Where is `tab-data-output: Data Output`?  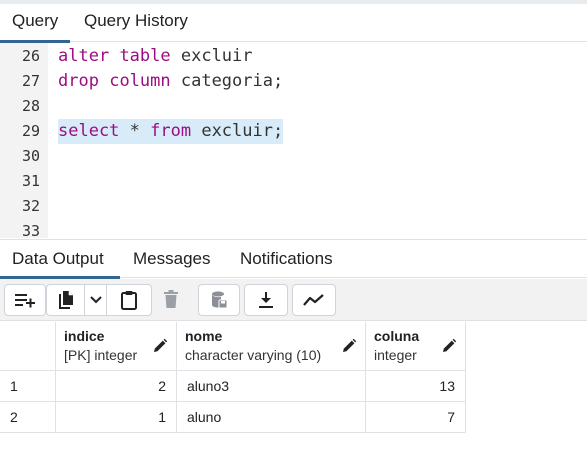
tab-data-output: Data Output is located at coordinates (60, 259).